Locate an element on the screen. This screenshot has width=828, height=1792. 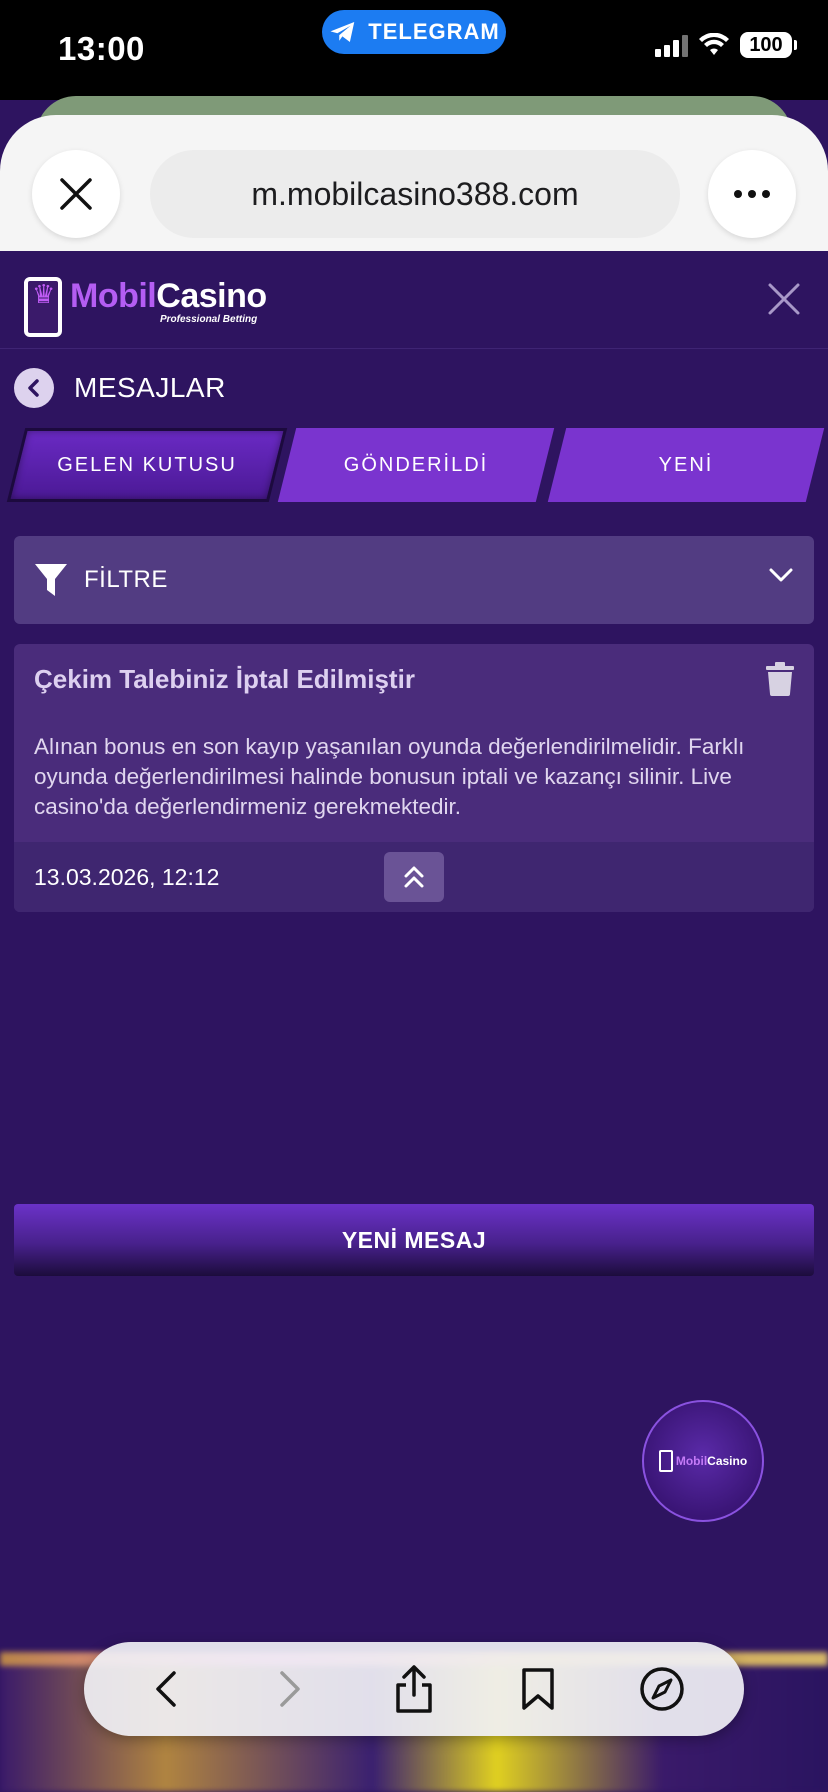
tab-sent: GÖNDERİLDİ is located at coordinates (416, 465).